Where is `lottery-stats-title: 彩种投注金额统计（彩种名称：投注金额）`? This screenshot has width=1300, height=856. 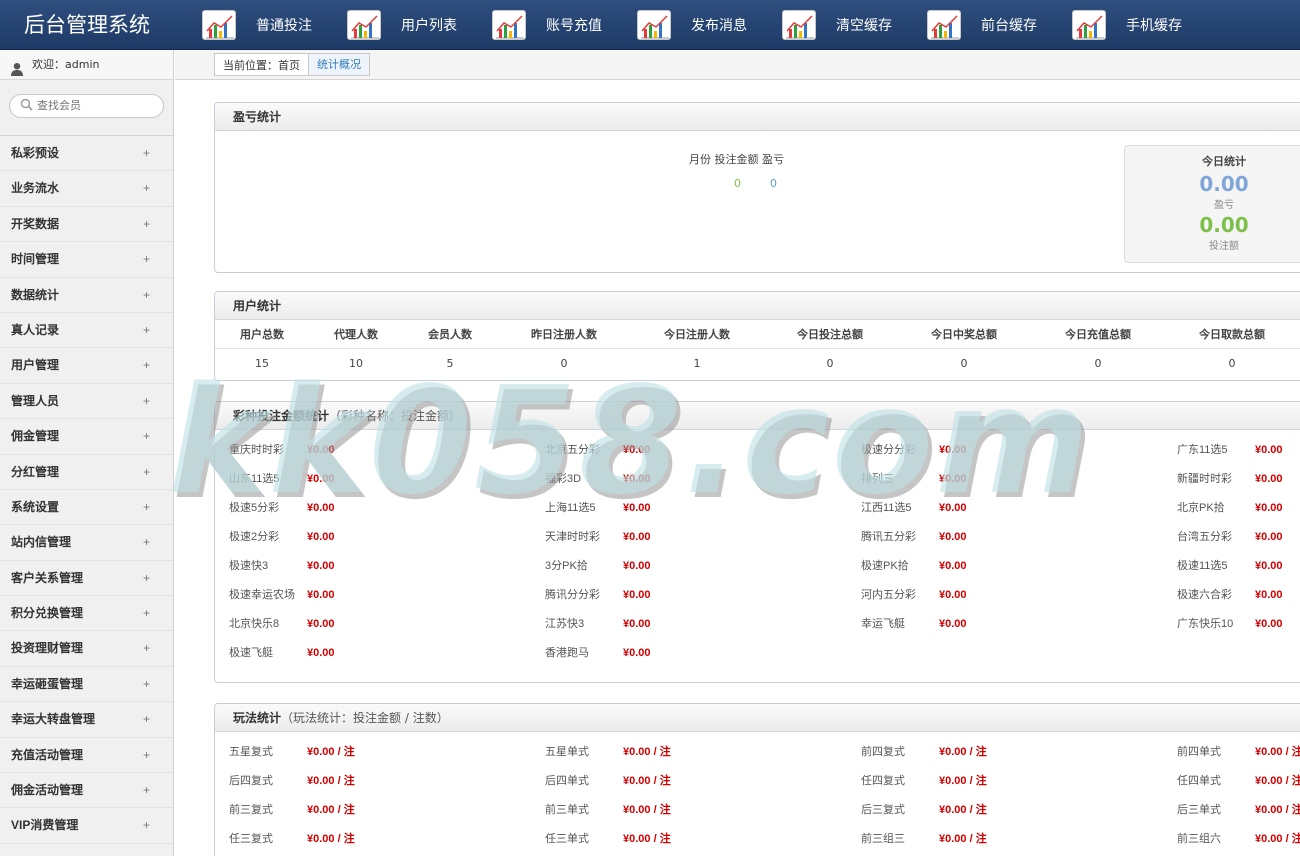
lottery-stats-title: 彩种投注金额统计（彩种名称：投注金额） is located at coordinates (757, 416).